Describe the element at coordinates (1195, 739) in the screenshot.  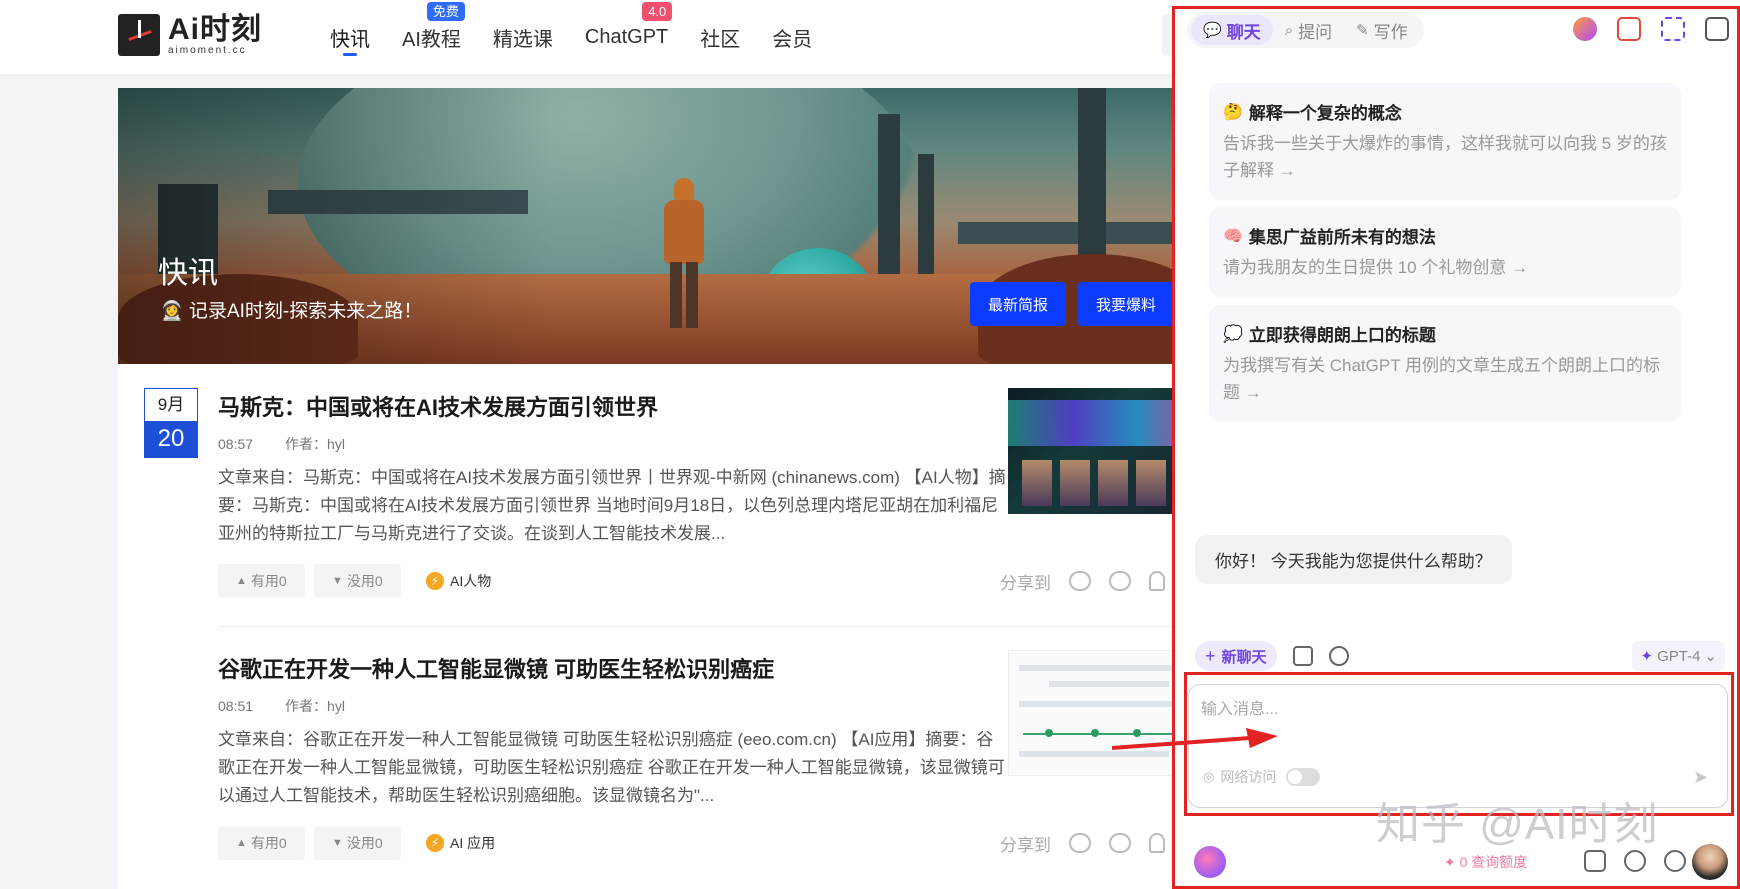
I see `annotation-arrow` at that location.